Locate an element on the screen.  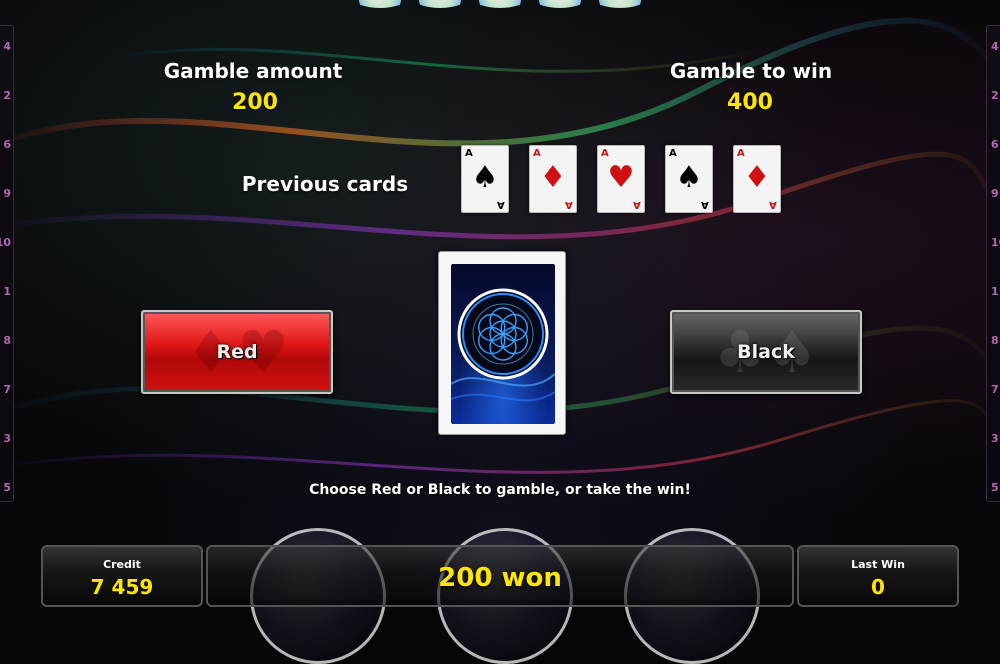
card-back-design is located at coordinates (503, 344).